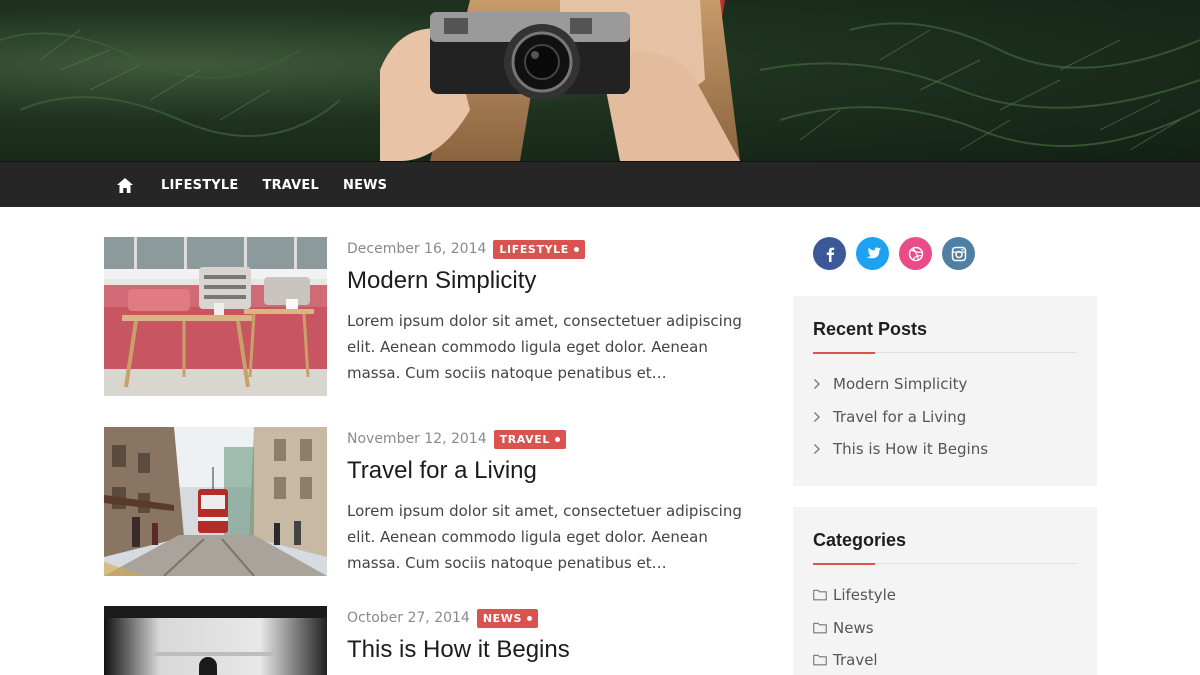 This screenshot has height=675, width=1200. What do you see at coordinates (416, 249) in the screenshot?
I see `post-date: December 16, 2014` at bounding box center [416, 249].